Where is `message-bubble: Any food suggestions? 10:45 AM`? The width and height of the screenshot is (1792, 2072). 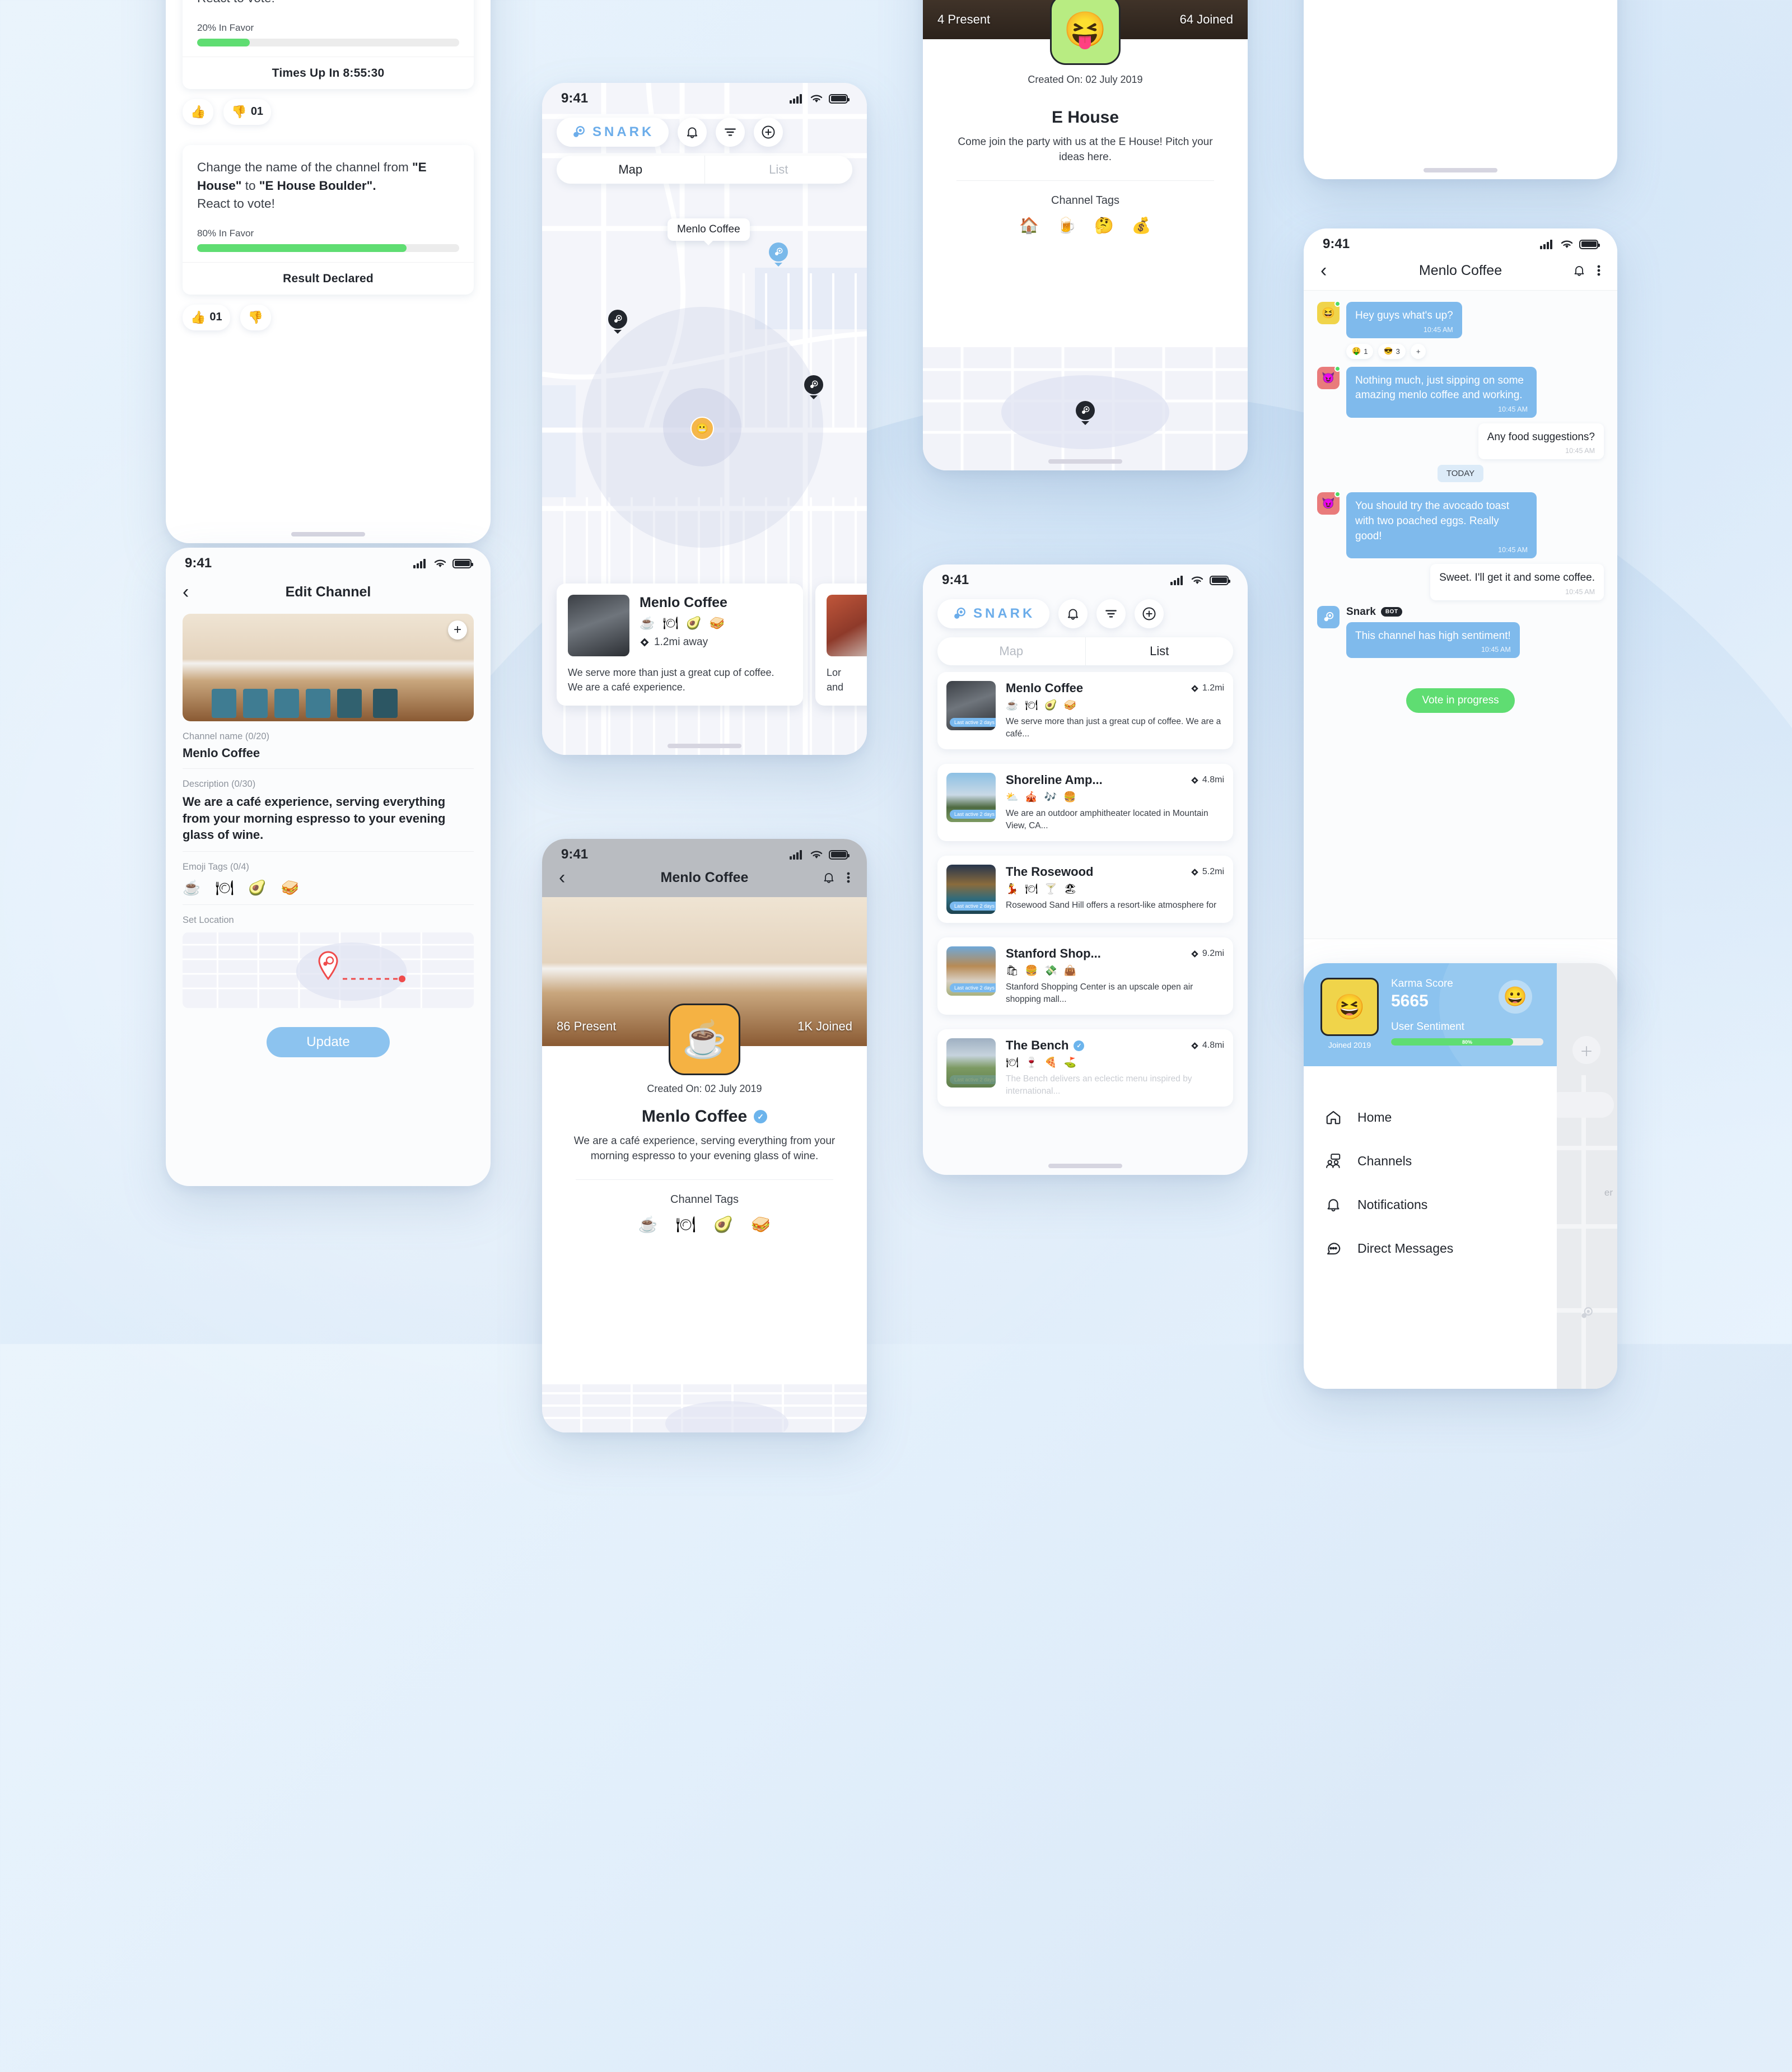
message-bubble: Any food suggestions? 10:45 AM is located at coordinates (1541, 442).